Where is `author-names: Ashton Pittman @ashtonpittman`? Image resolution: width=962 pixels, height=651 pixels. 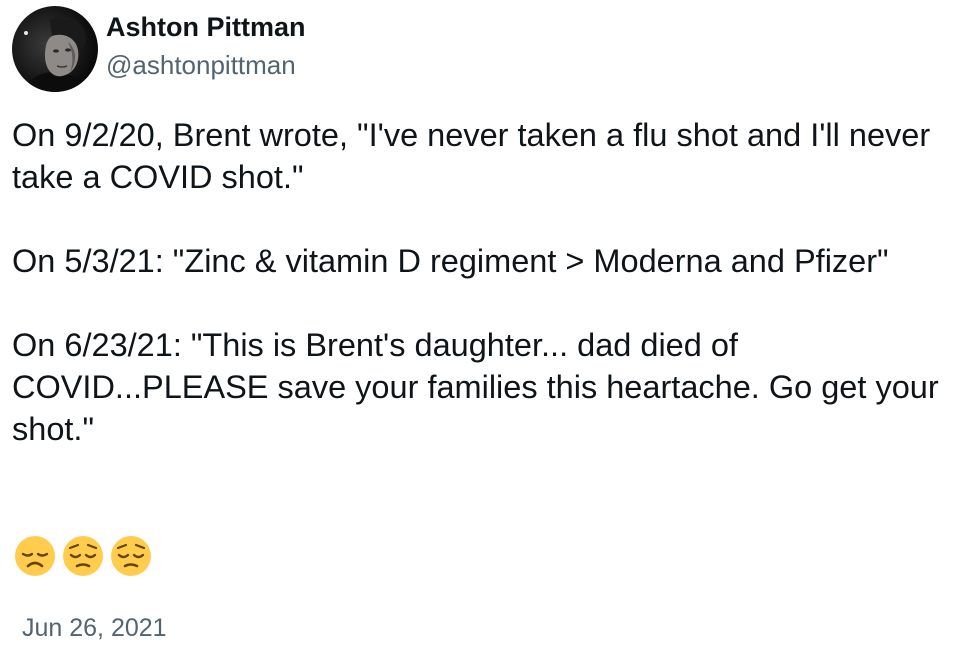
author-names: Ashton Pittman @ashtonpittman is located at coordinates (206, 46).